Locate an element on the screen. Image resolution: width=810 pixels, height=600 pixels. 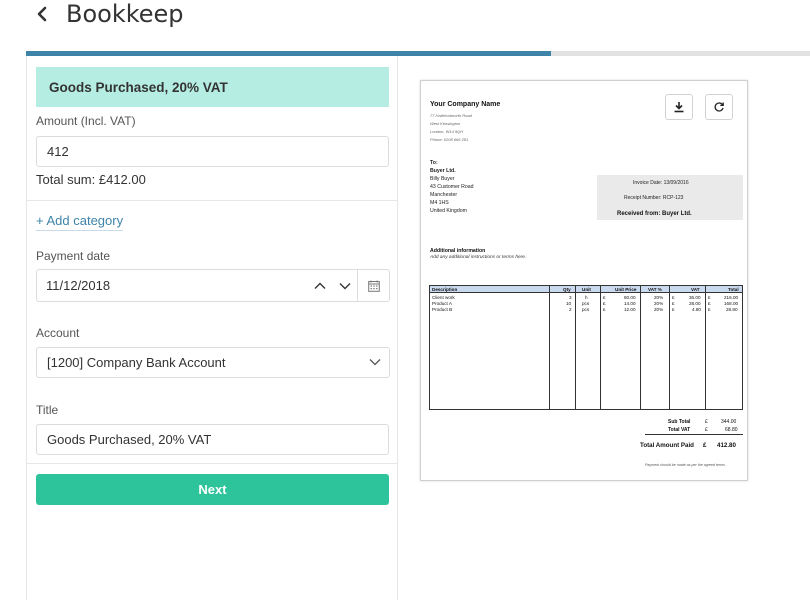
download-icon is located at coordinates (679, 107).